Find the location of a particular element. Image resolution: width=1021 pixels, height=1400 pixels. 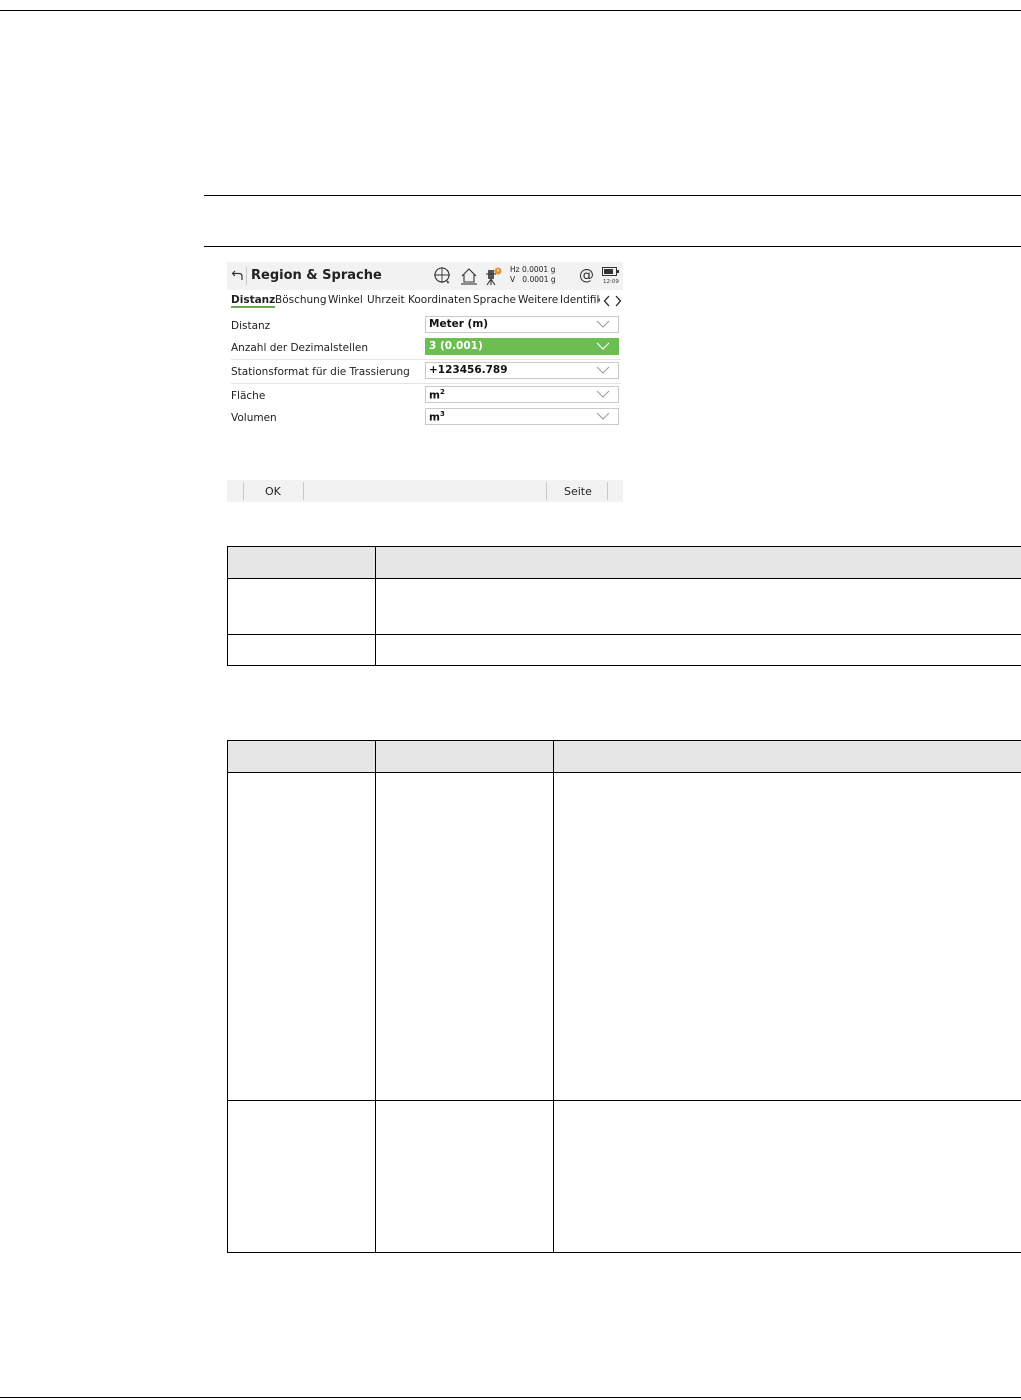

select-volumen: m3 is located at coordinates (522, 416).